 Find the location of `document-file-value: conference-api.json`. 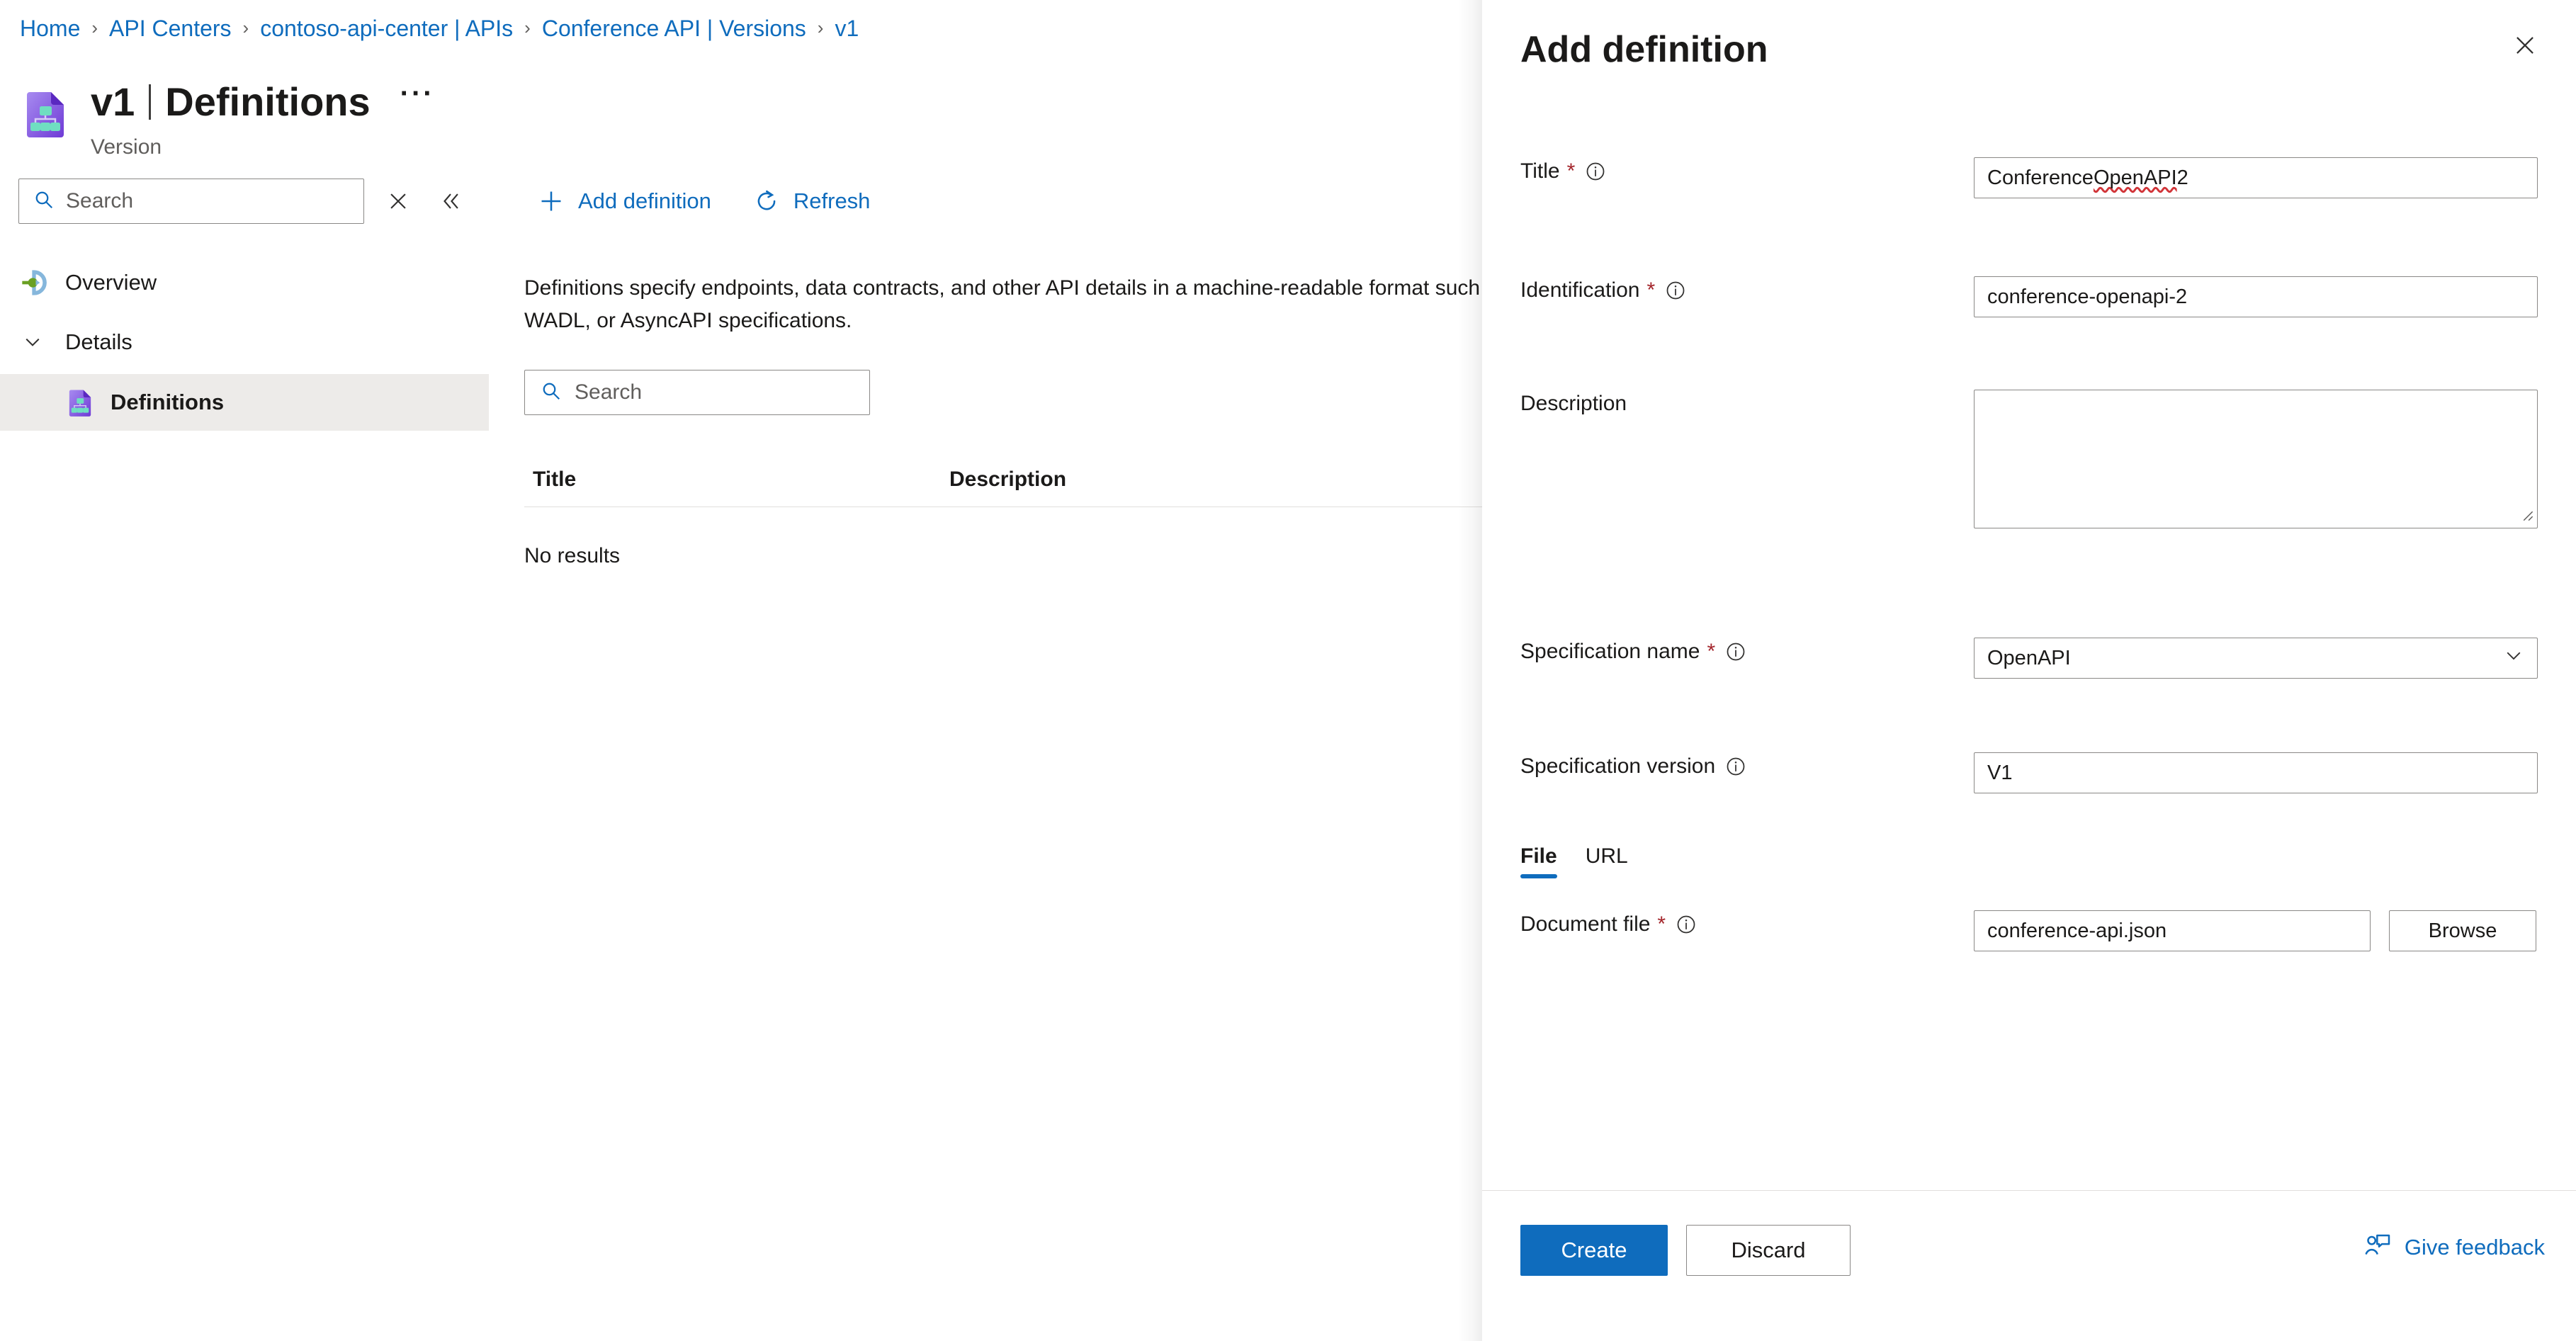

document-file-value: conference-api.json is located at coordinates (2077, 930).